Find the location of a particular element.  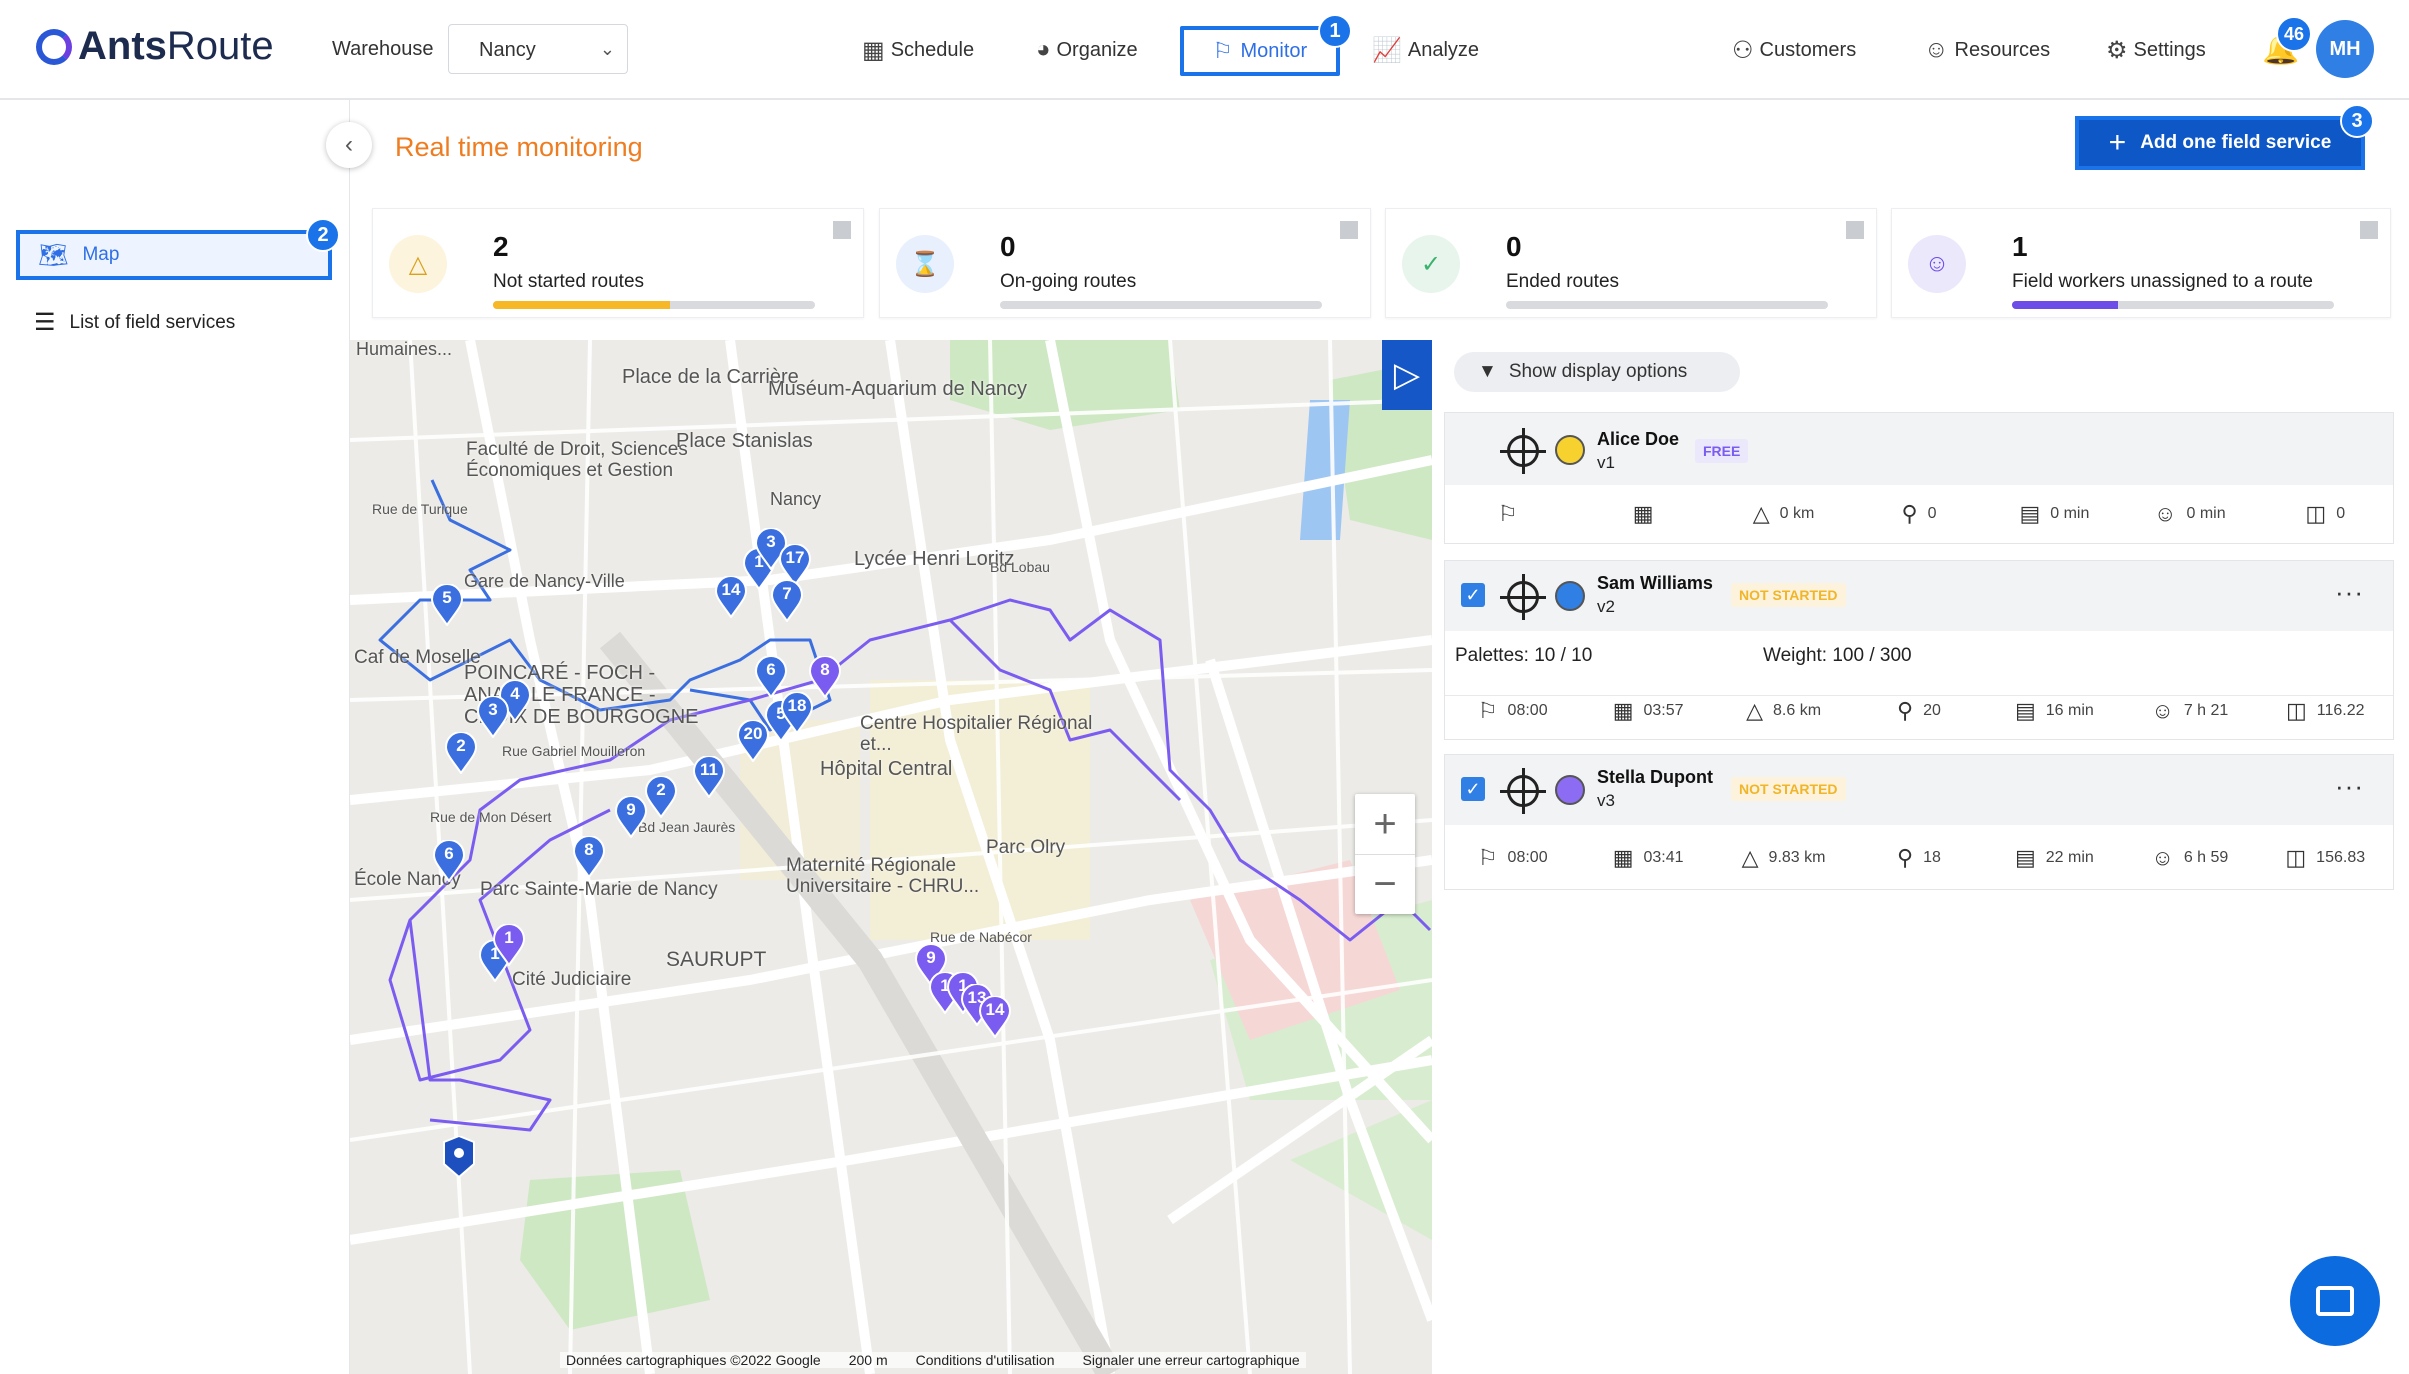

show-display-options-button: ▼ Show display options is located at coordinates (1597, 372).